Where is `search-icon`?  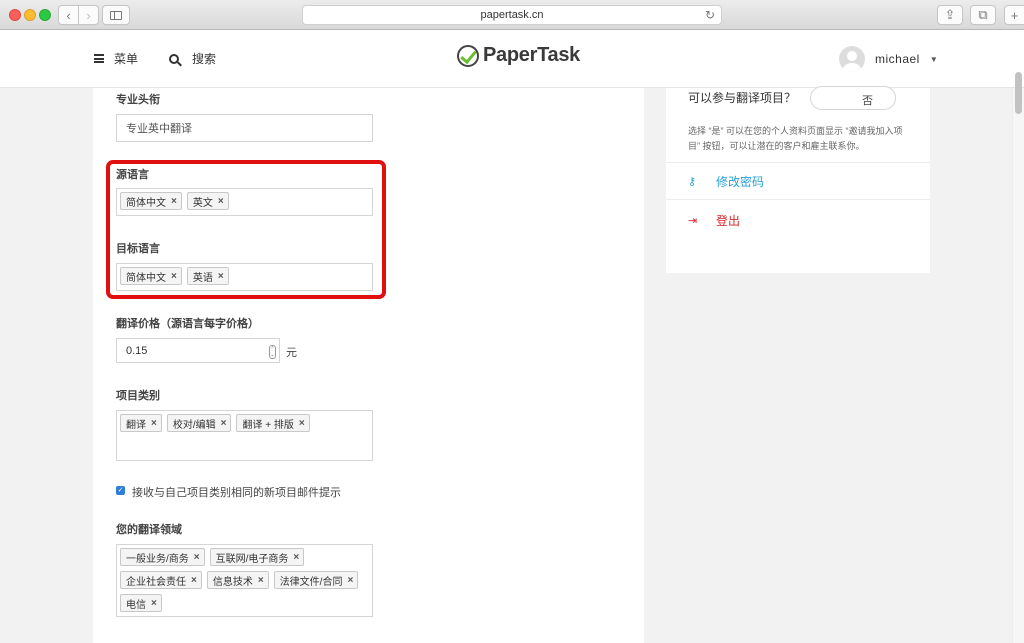 search-icon is located at coordinates (174, 58).